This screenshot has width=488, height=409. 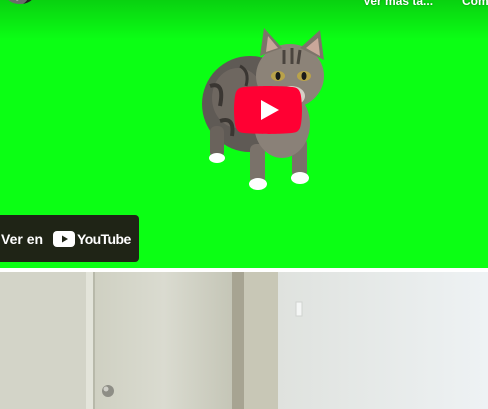 I want to click on watch-on-youtube-button: Ver en YouTube, so click(x=69, y=238).